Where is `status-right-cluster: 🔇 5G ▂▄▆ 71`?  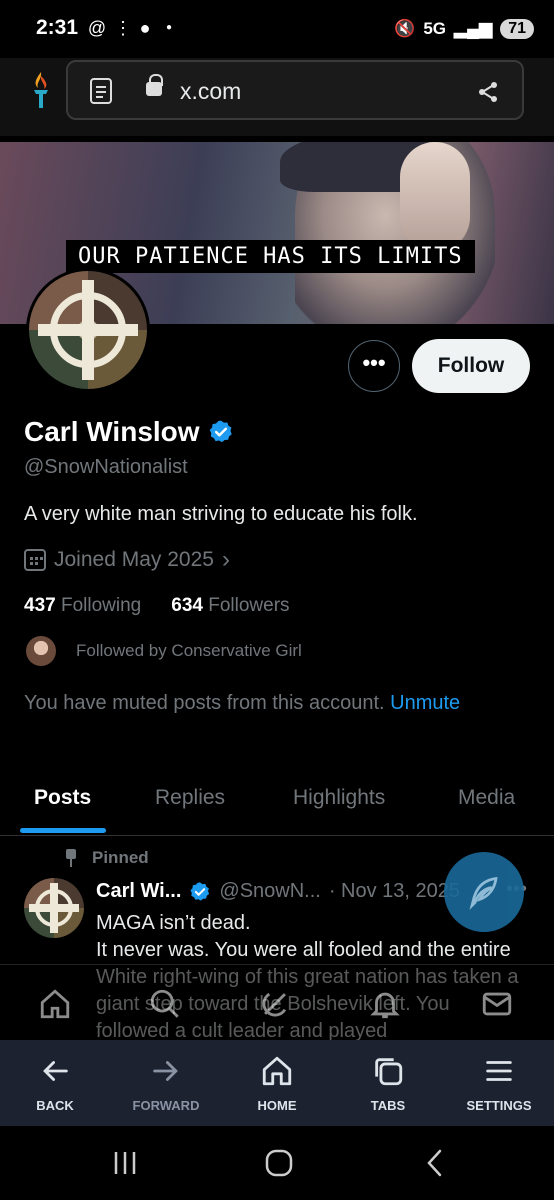 status-right-cluster: 🔇 5G ▂▄▆ 71 is located at coordinates (464, 29).